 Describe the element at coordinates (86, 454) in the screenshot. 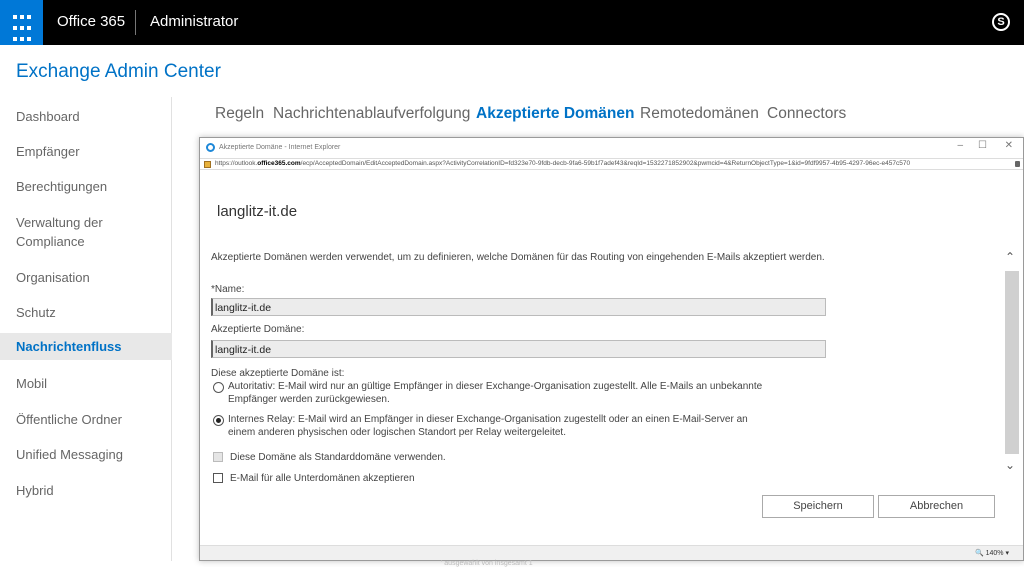

I see `nav-item-unified-messaging: Unified Messaging` at that location.